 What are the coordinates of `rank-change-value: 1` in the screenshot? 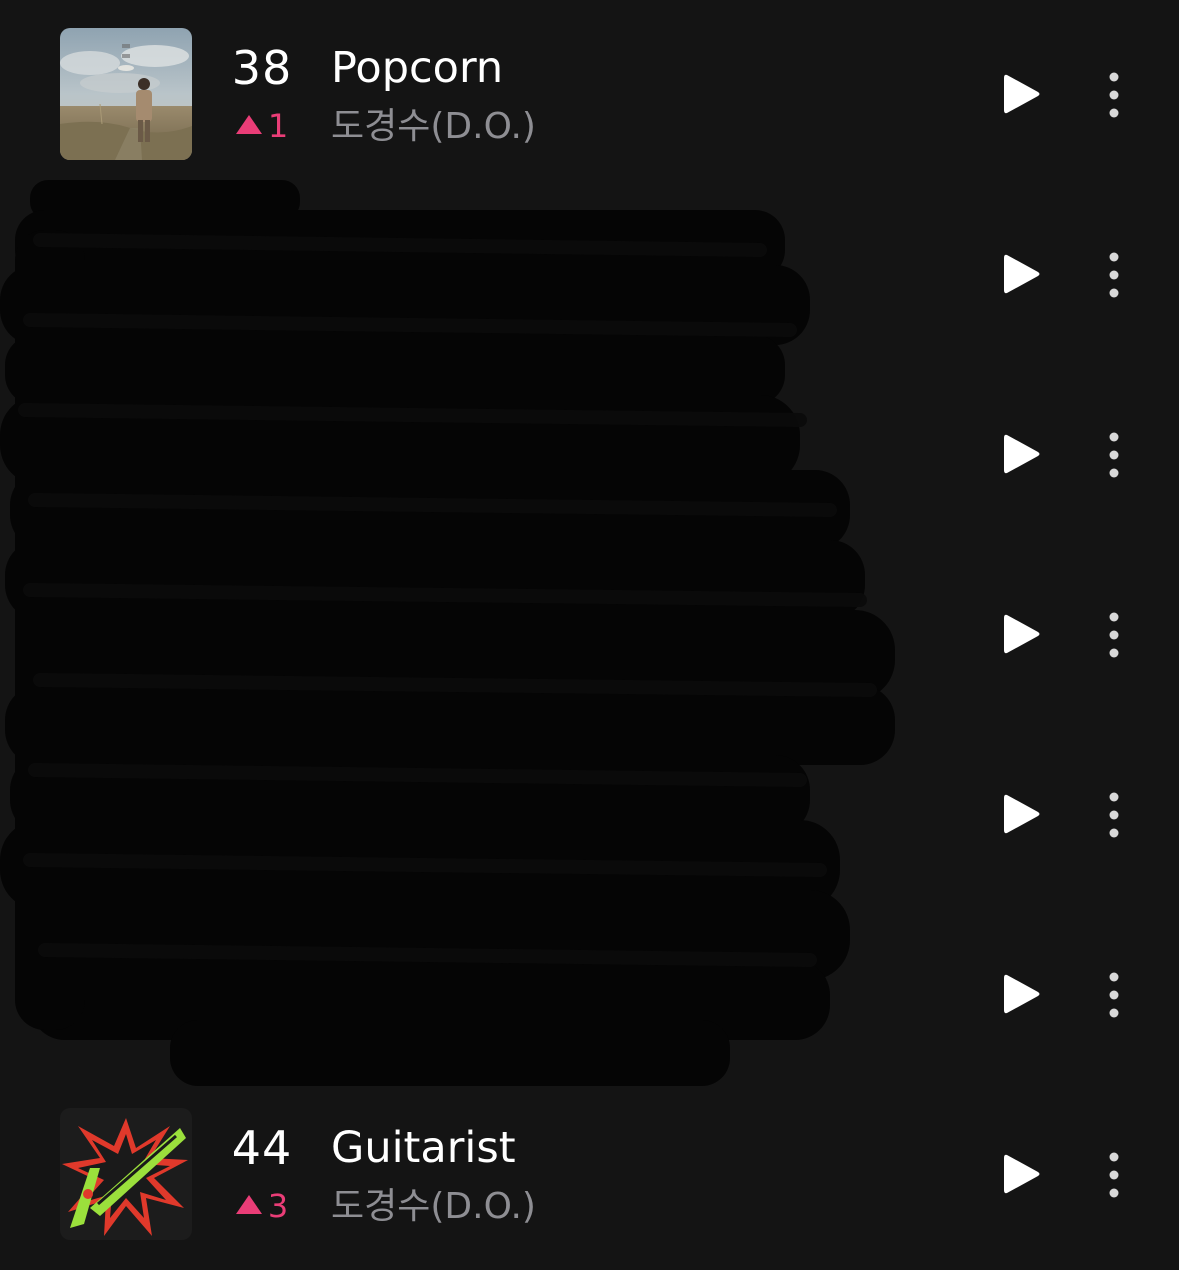 It's located at (278, 126).